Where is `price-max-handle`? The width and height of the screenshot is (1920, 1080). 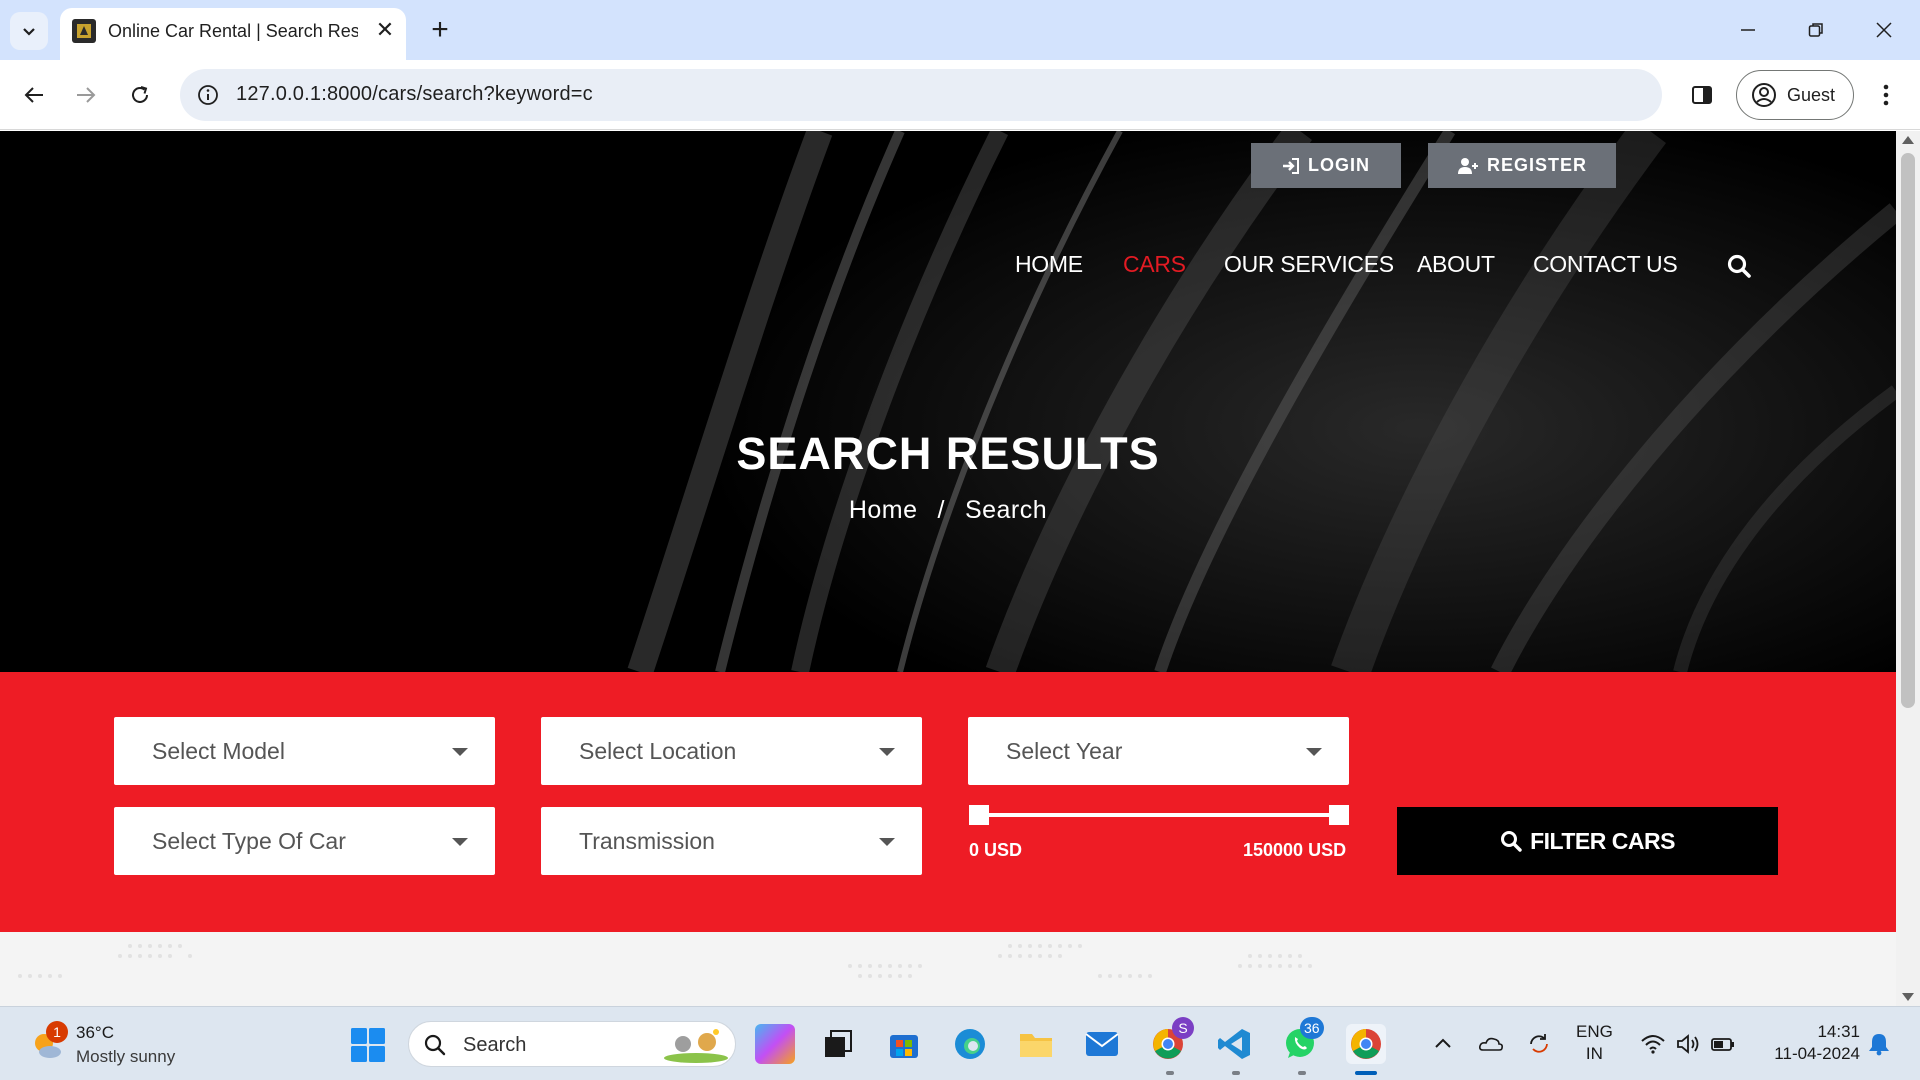
price-max-handle is located at coordinates (1339, 815).